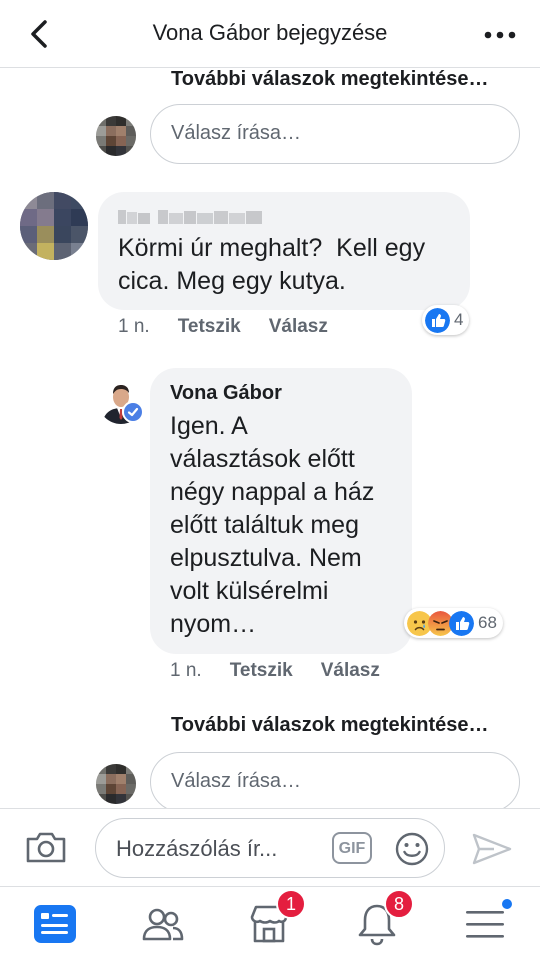 The height and width of the screenshot is (960, 540). I want to click on comment-composer: Hozzászólás ír... GIF, so click(270, 847).